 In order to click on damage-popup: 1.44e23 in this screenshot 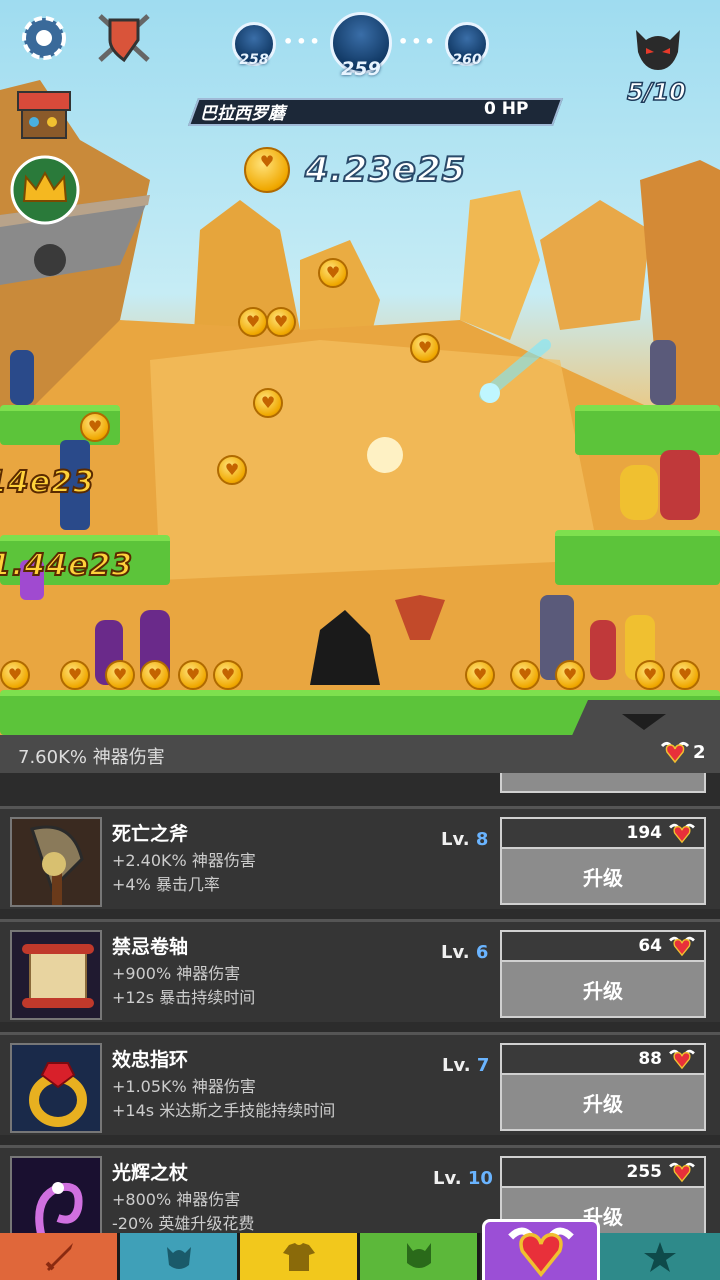, I will do `click(67, 565)`.